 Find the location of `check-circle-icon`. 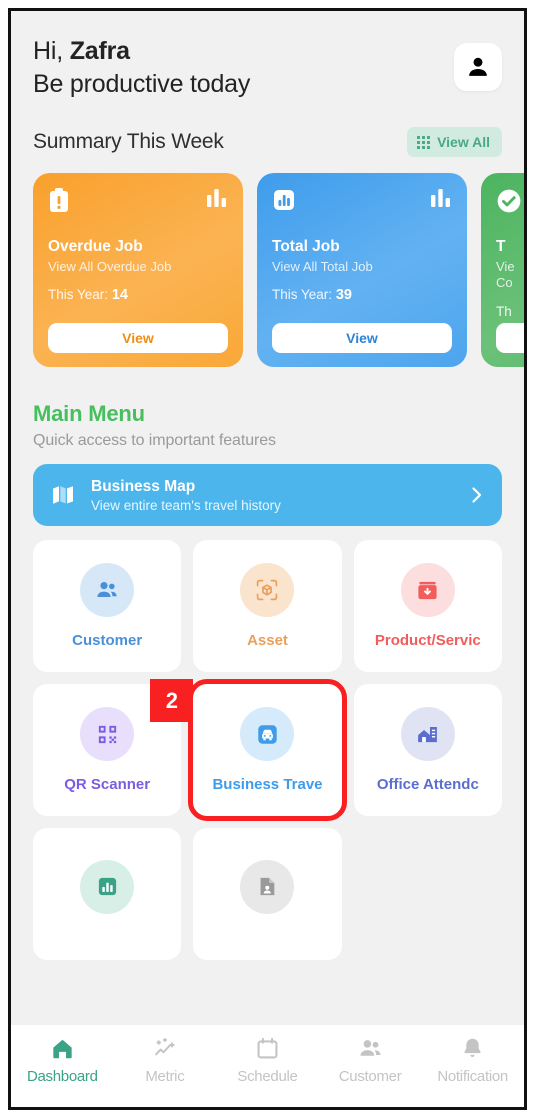

check-circle-icon is located at coordinates (509, 202).